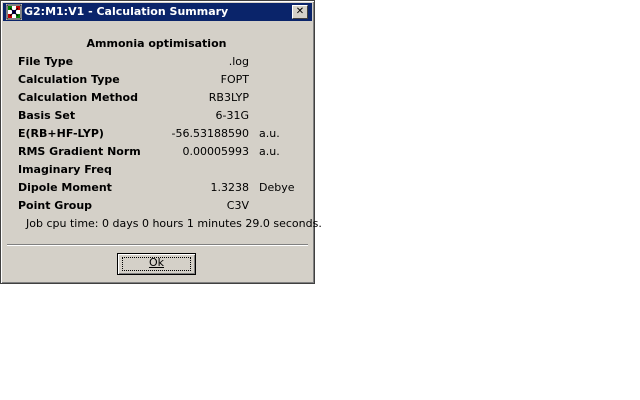 This screenshot has width=640, height=400. What do you see at coordinates (230, 187) in the screenshot?
I see `row-value: 1.3238` at bounding box center [230, 187].